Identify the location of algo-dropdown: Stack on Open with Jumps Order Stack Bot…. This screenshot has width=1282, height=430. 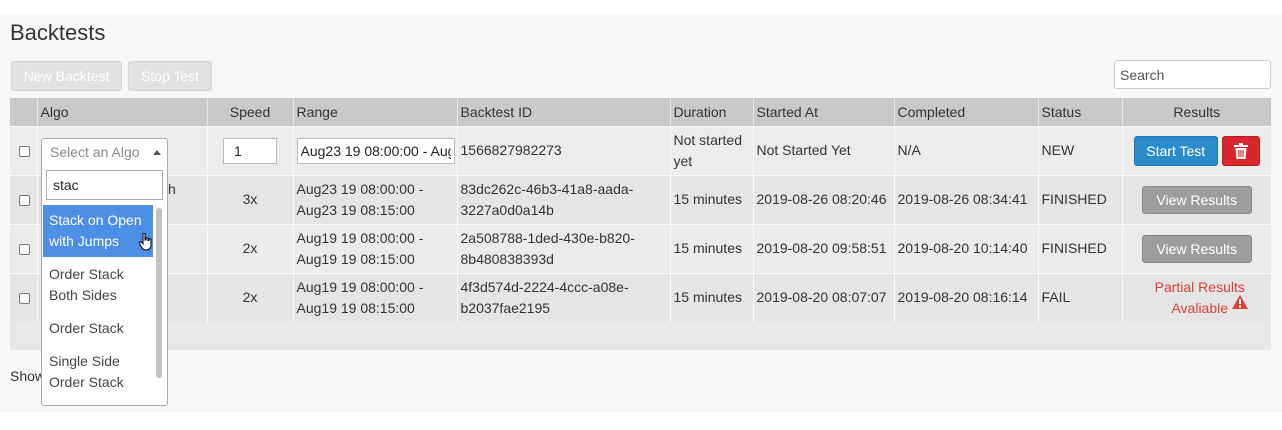
(104, 285).